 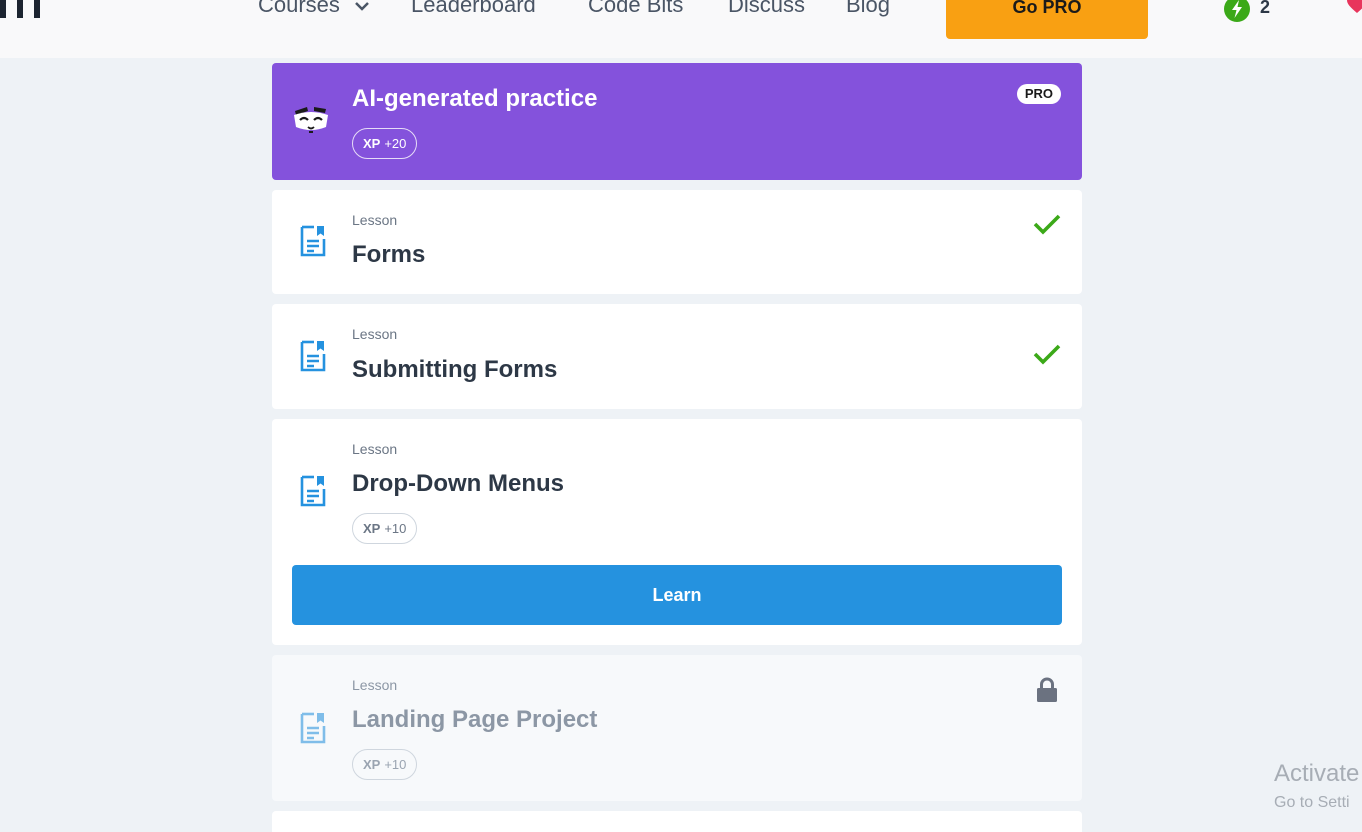 What do you see at coordinates (1317, 773) in the screenshot?
I see `watermark-line-1: Activate` at bounding box center [1317, 773].